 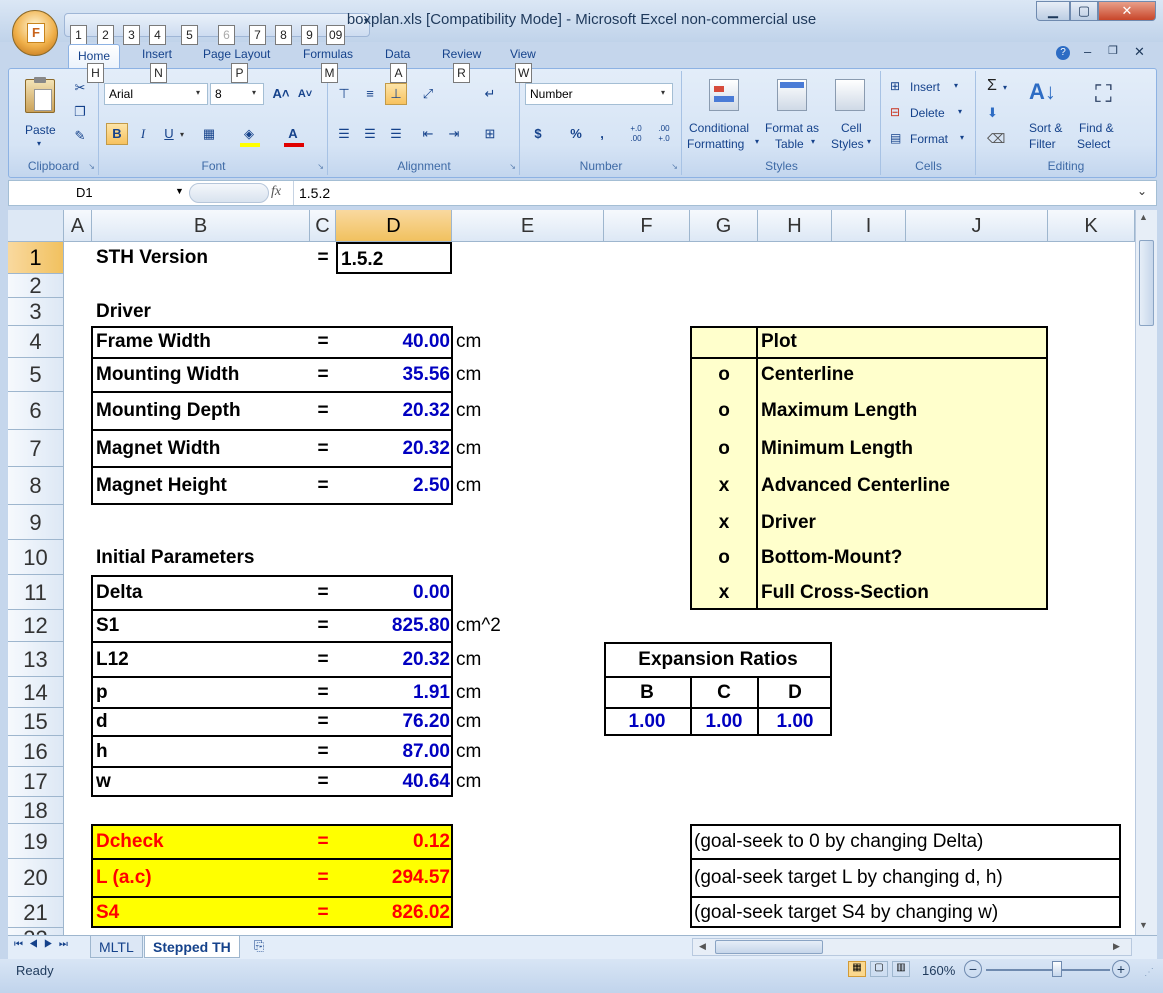 What do you see at coordinates (393, 878) in the screenshot?
I see `check-value: 294.57` at bounding box center [393, 878].